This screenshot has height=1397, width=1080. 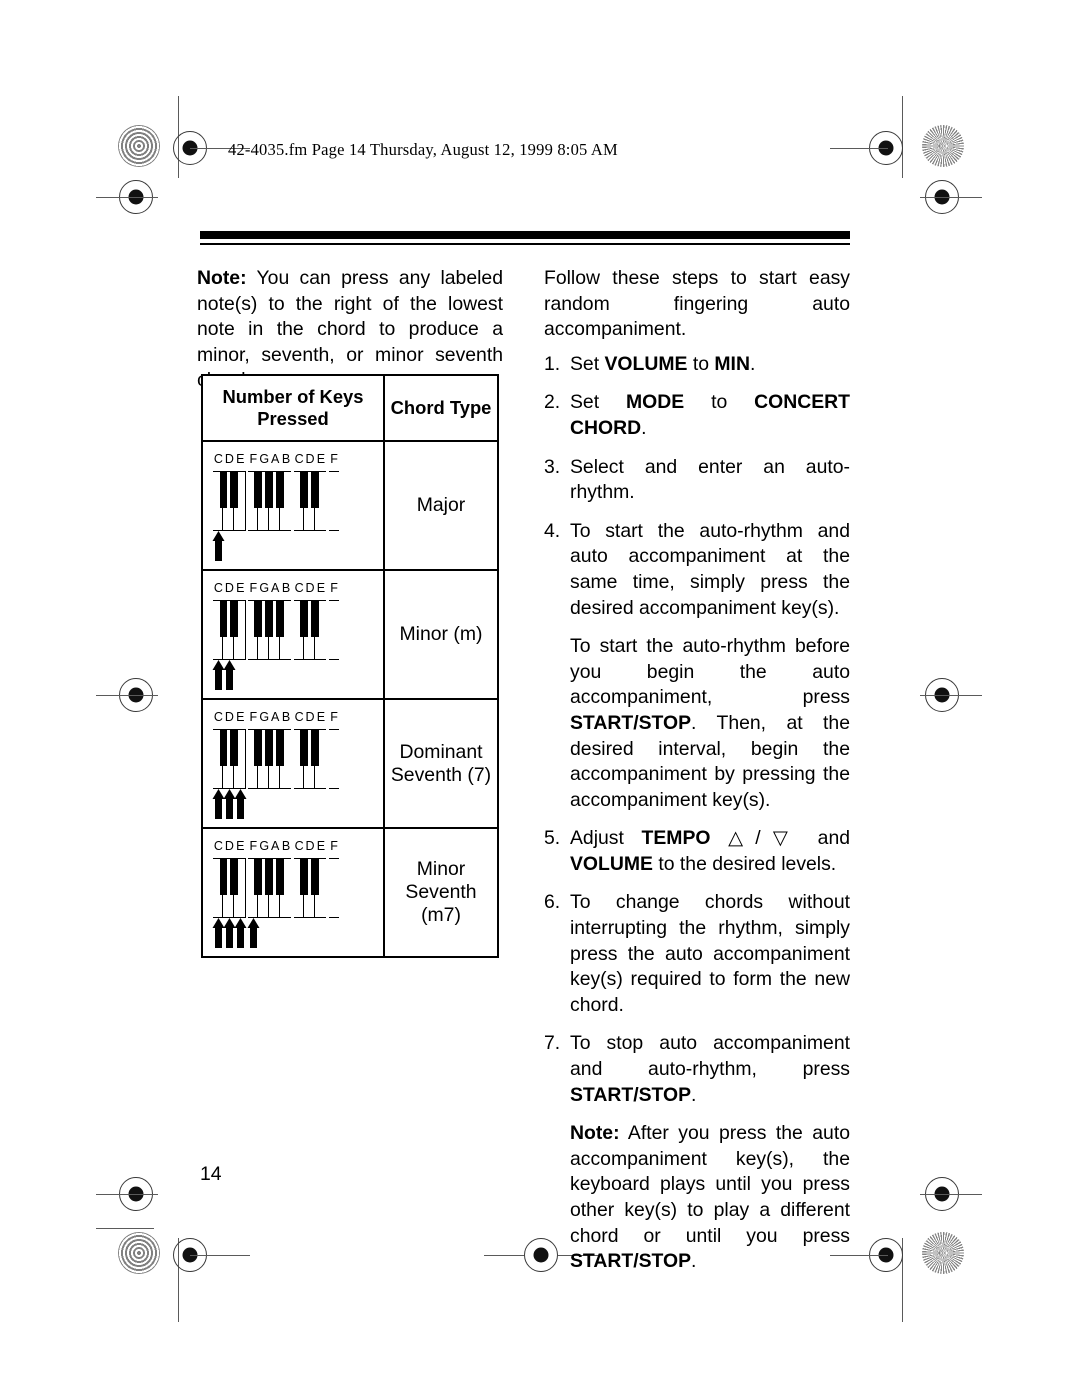 What do you see at coordinates (139, 1253) in the screenshot?
I see `registration-rosette-bottom-left` at bounding box center [139, 1253].